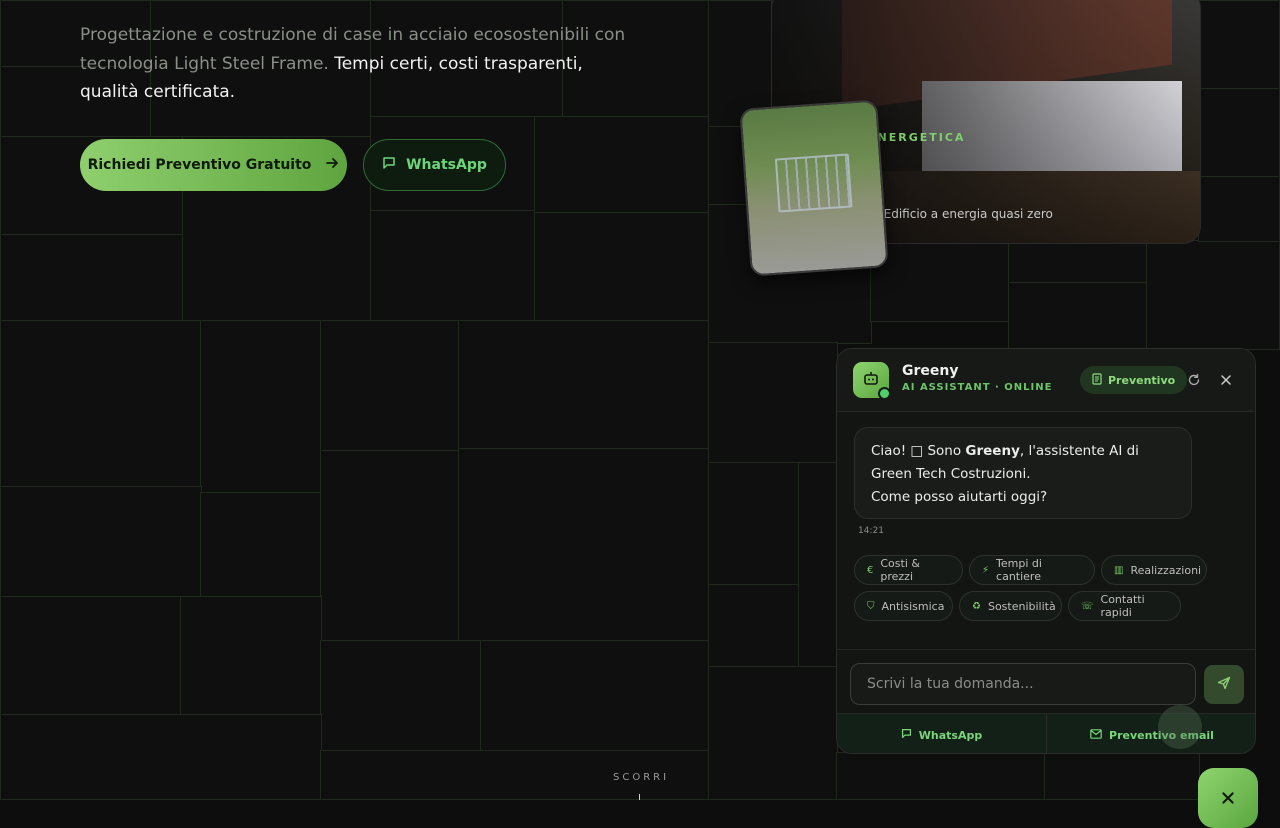 The image size is (1280, 828). Describe the element at coordinates (992, 451) in the screenshot. I see `message-bold: Greeny` at that location.